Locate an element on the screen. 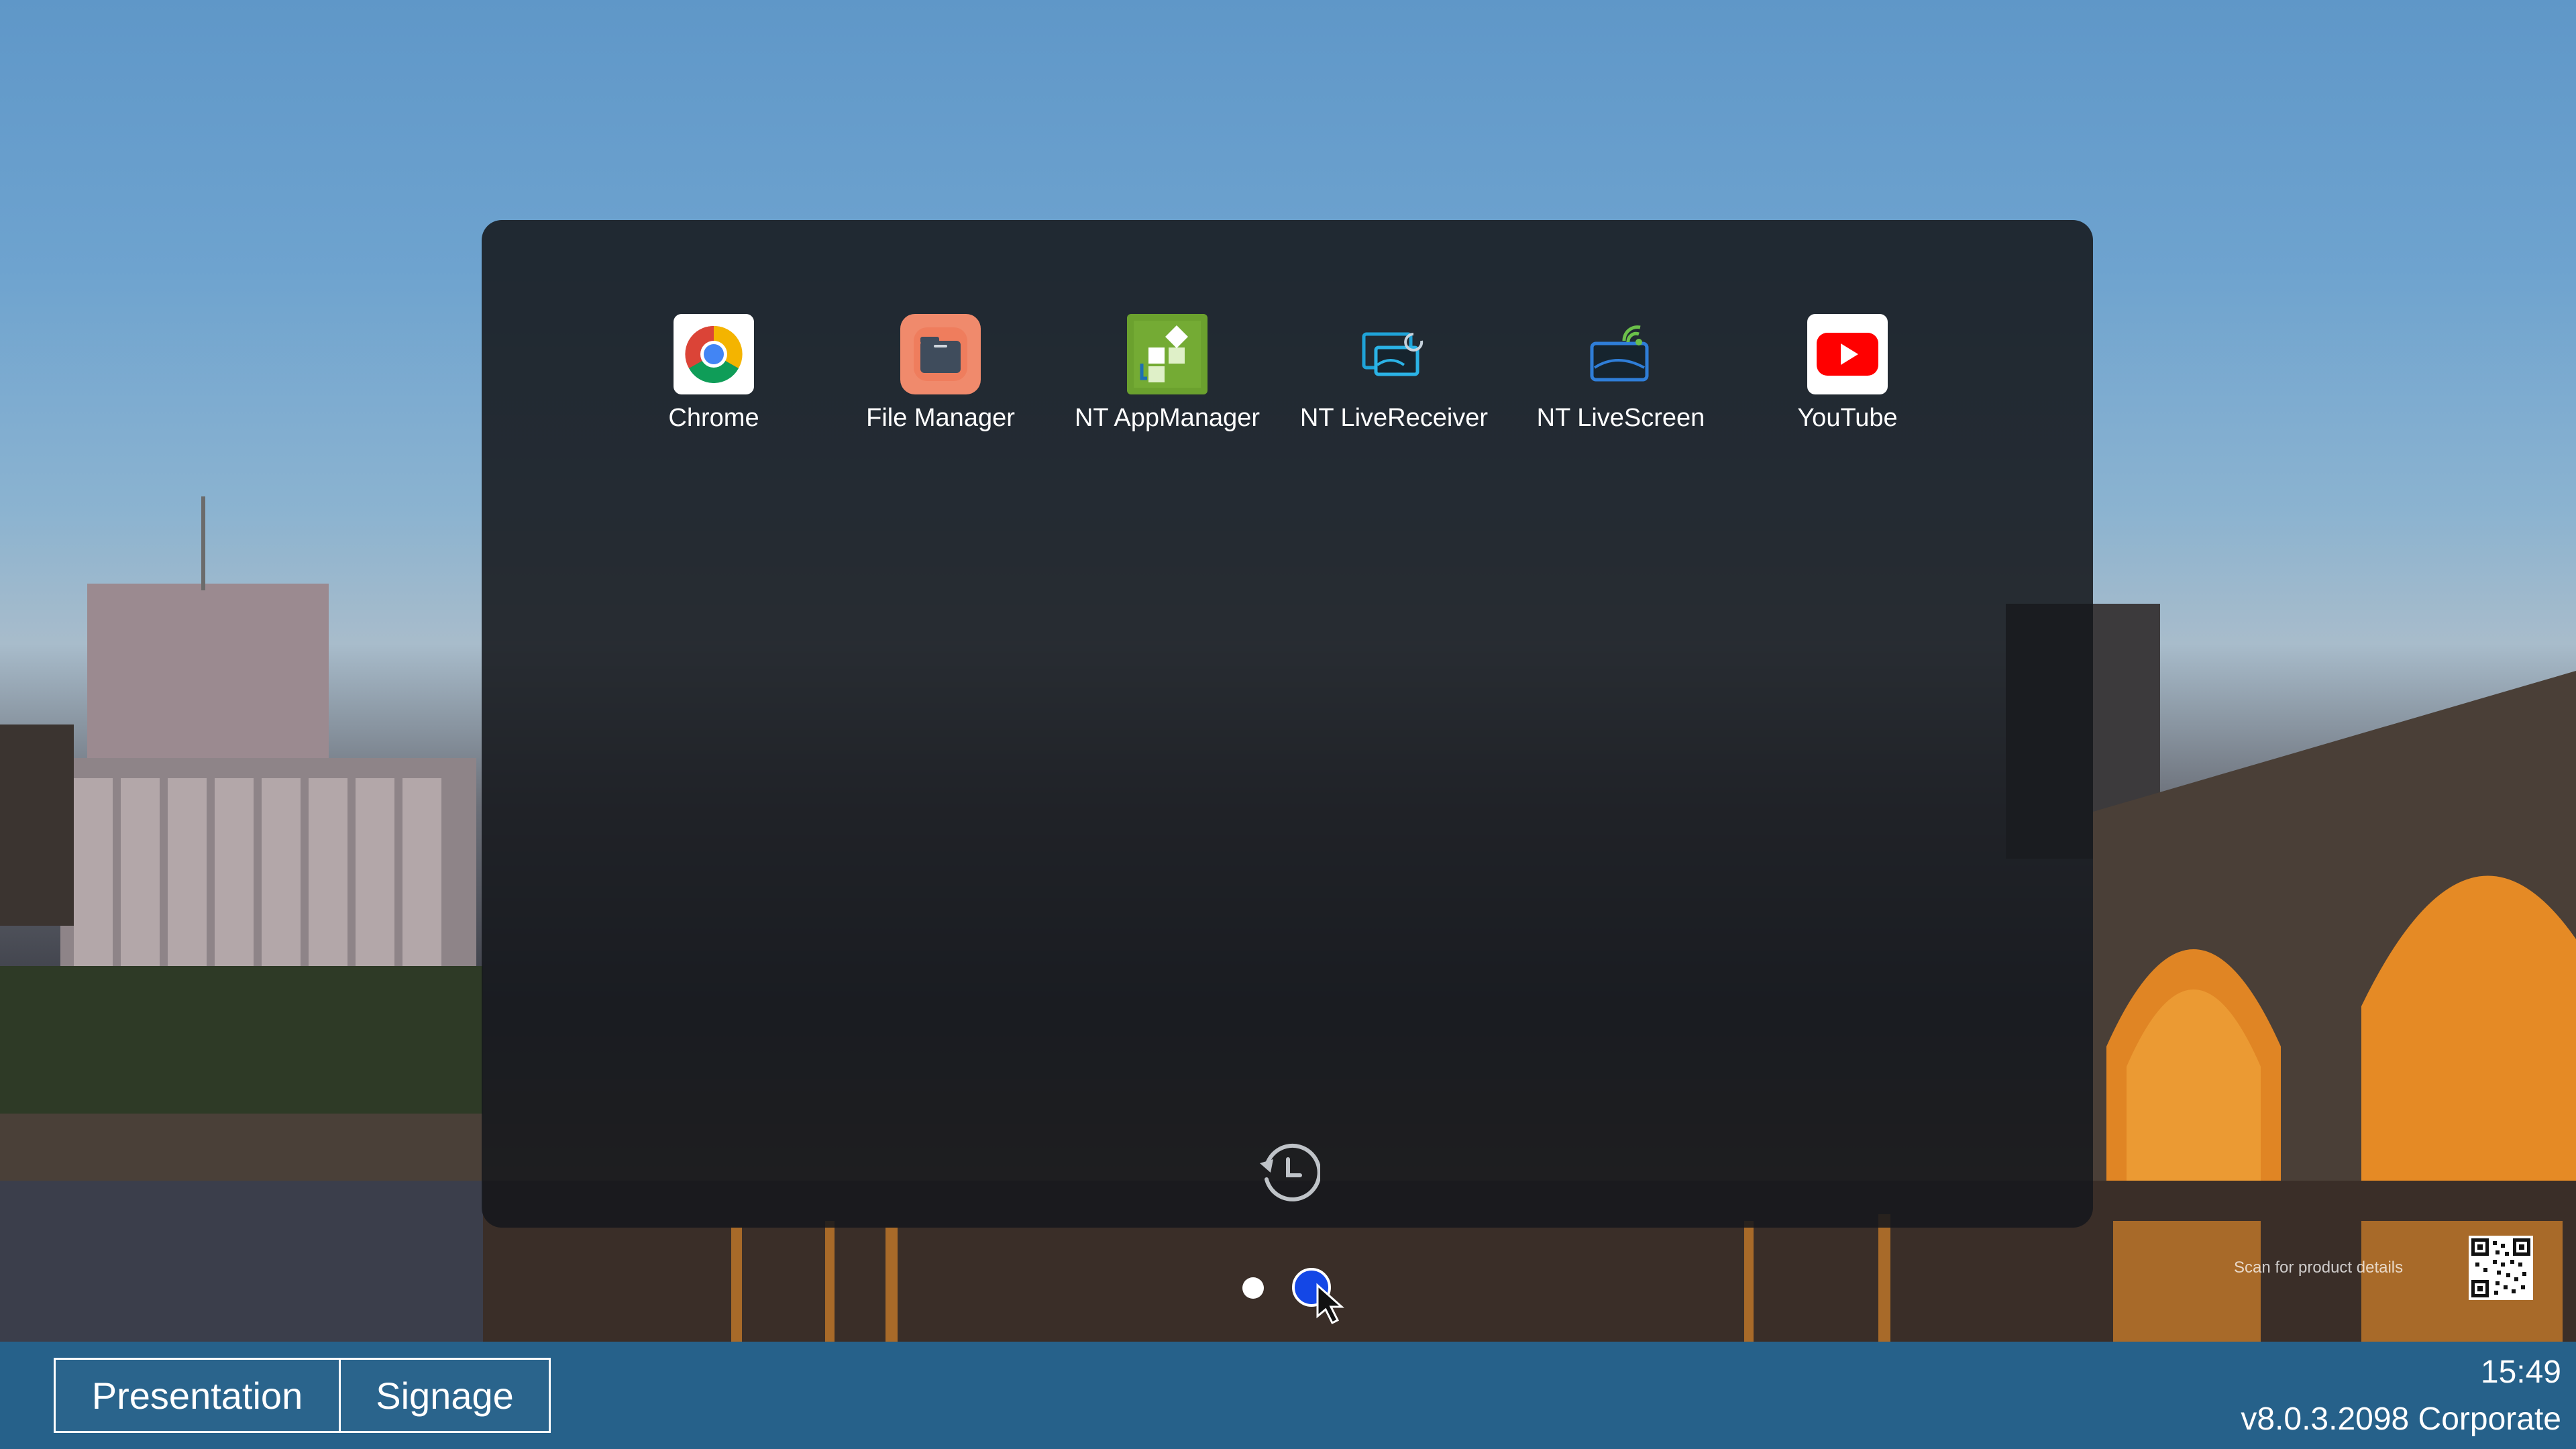 The image size is (2576, 1449). youtube-icon is located at coordinates (1847, 354).